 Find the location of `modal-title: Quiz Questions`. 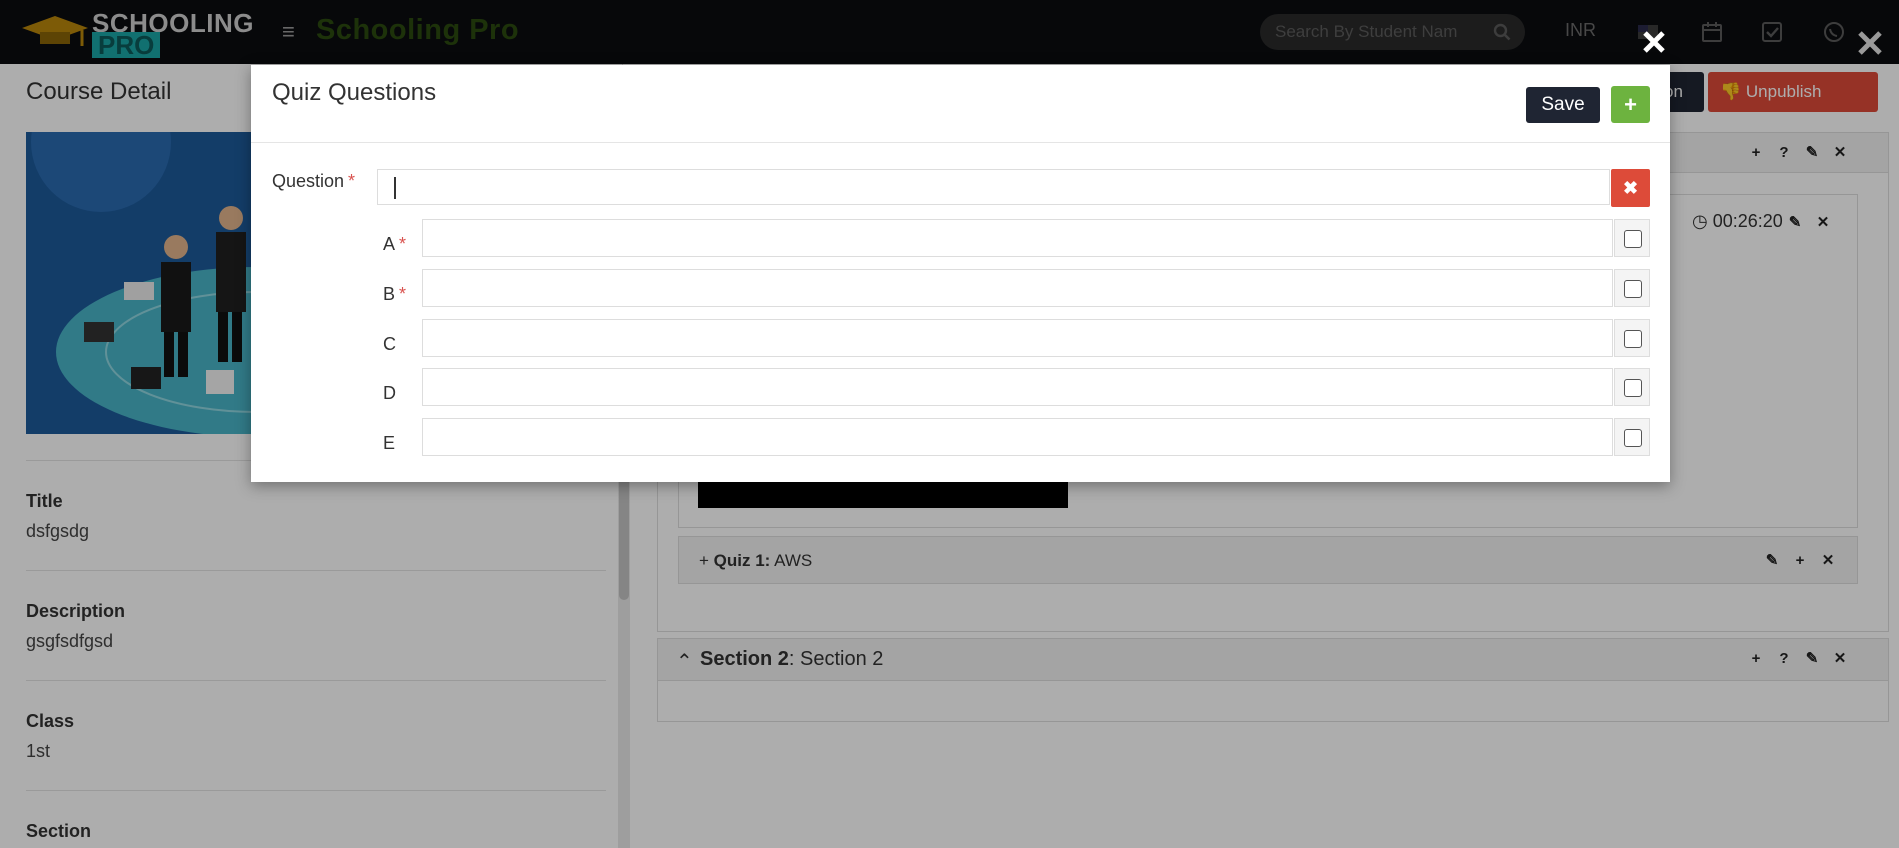

modal-title: Quiz Questions is located at coordinates (354, 92).